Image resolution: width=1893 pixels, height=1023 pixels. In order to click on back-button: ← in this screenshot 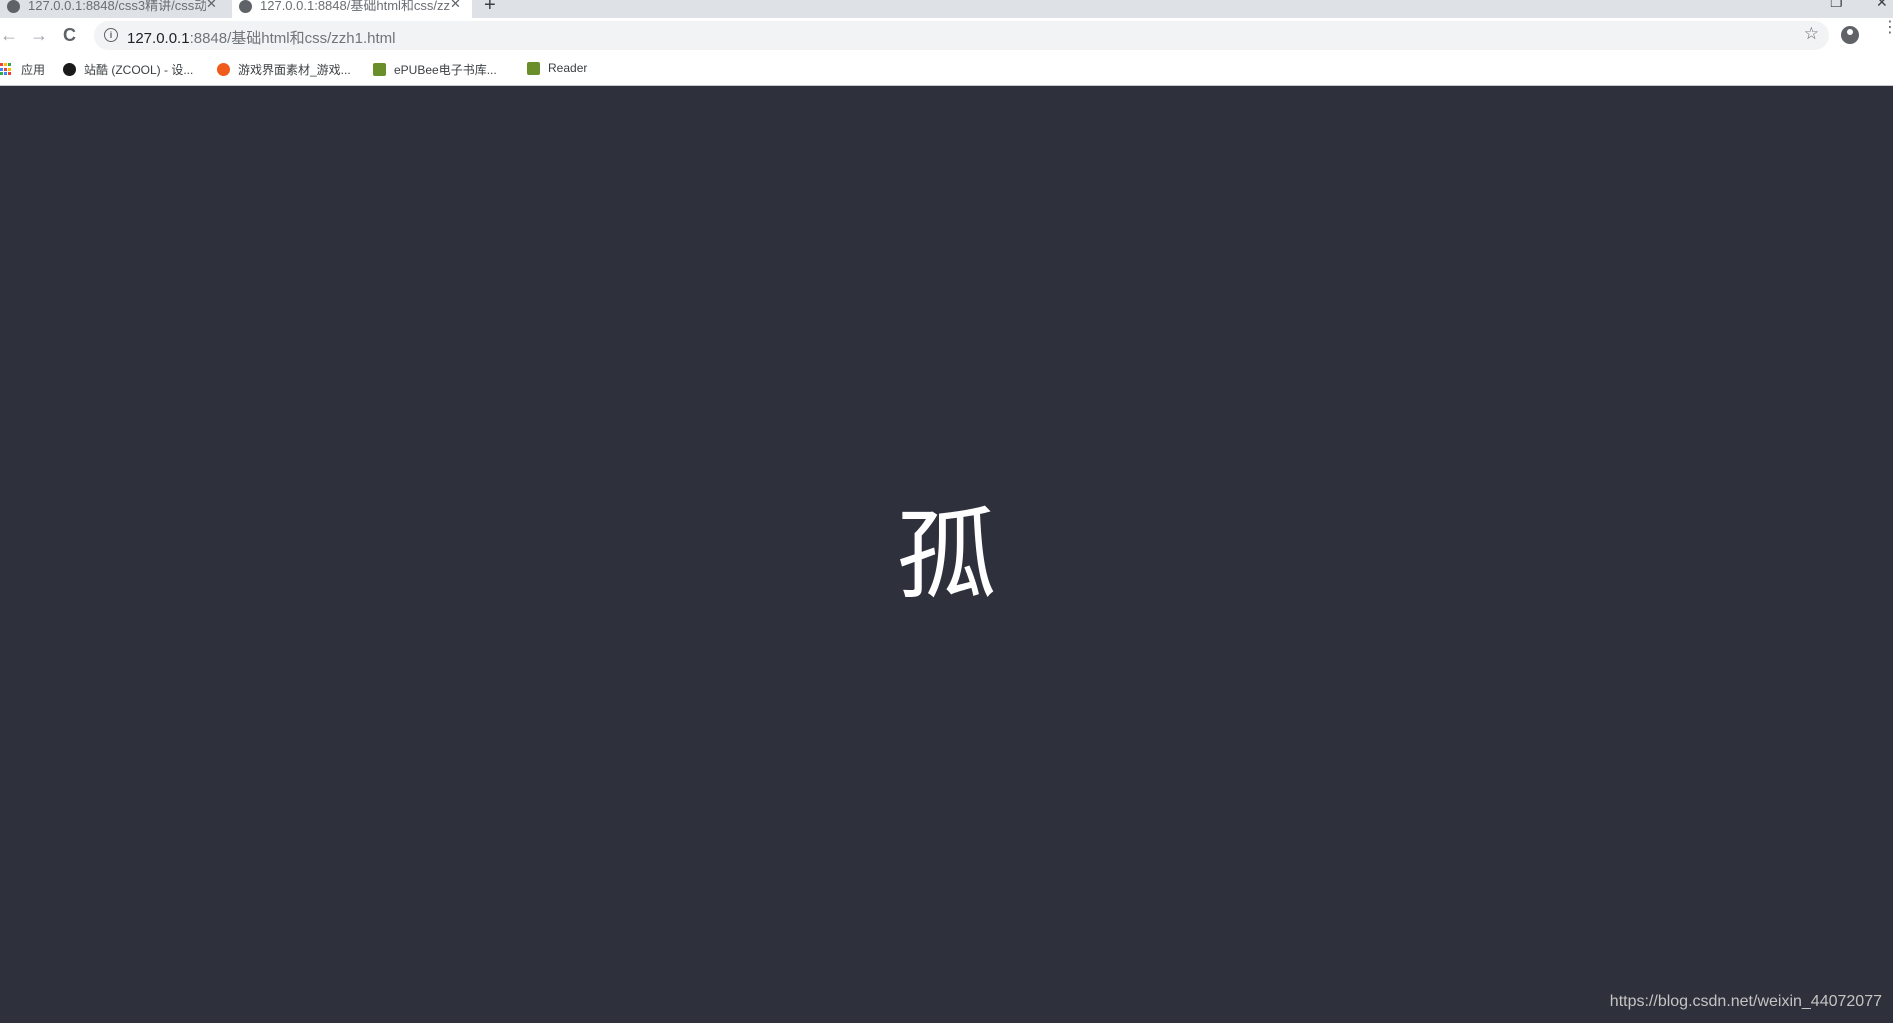, I will do `click(9, 35)`.